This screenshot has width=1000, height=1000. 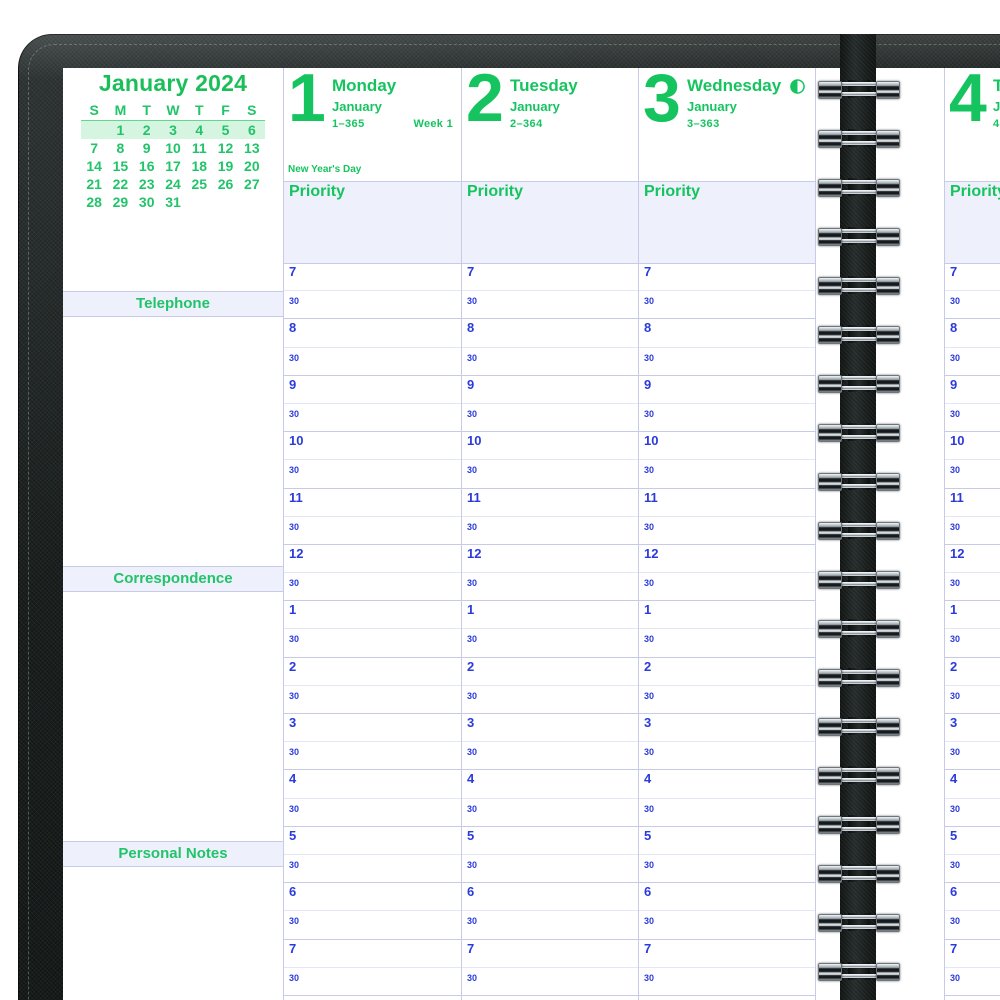 What do you see at coordinates (199, 148) in the screenshot?
I see `calendar-day-cell: 11` at bounding box center [199, 148].